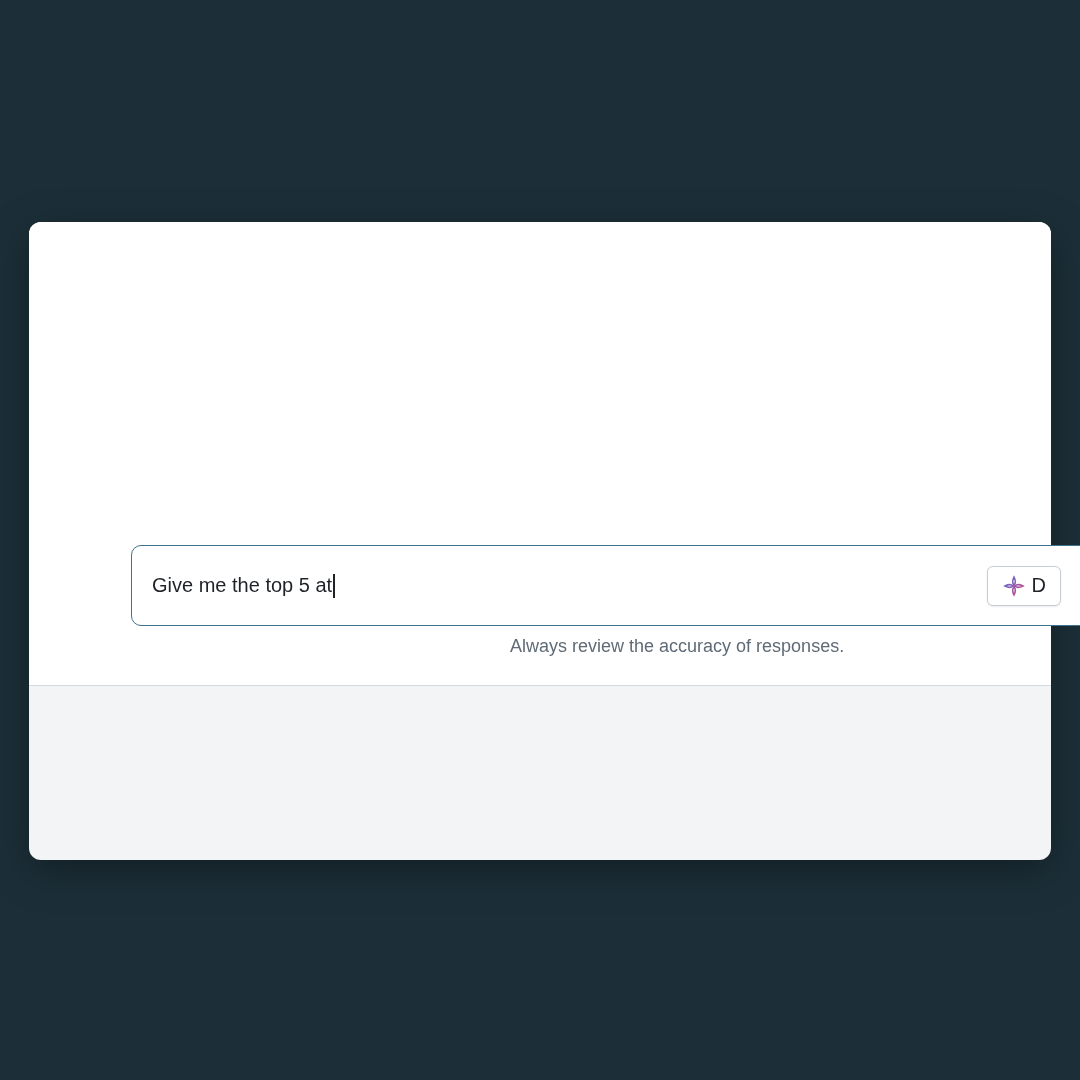 The height and width of the screenshot is (1080, 1080). I want to click on disclaimer-text: Always review the accuracy of responses., so click(678, 646).